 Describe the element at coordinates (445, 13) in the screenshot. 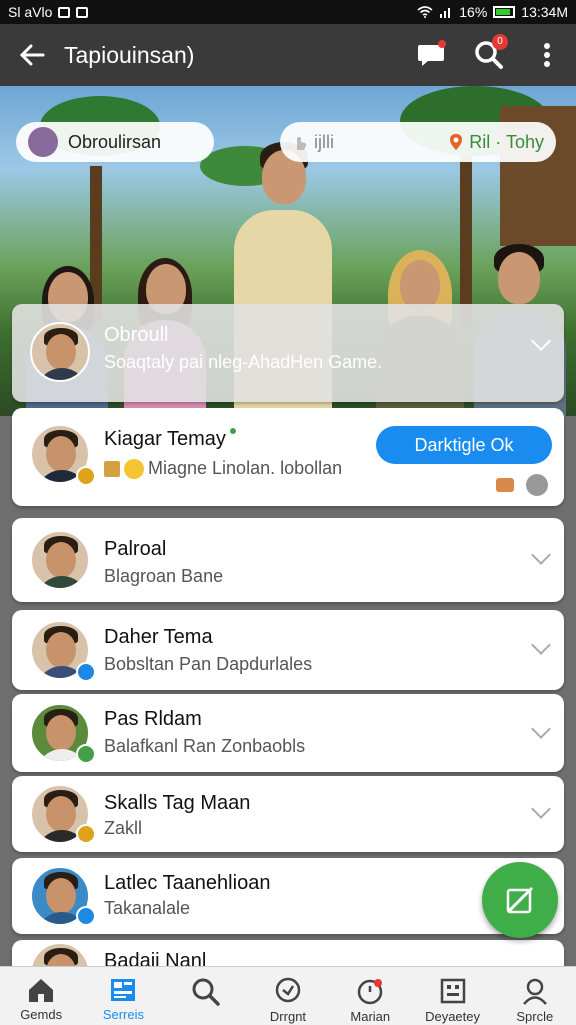

I see `signal-icon` at that location.